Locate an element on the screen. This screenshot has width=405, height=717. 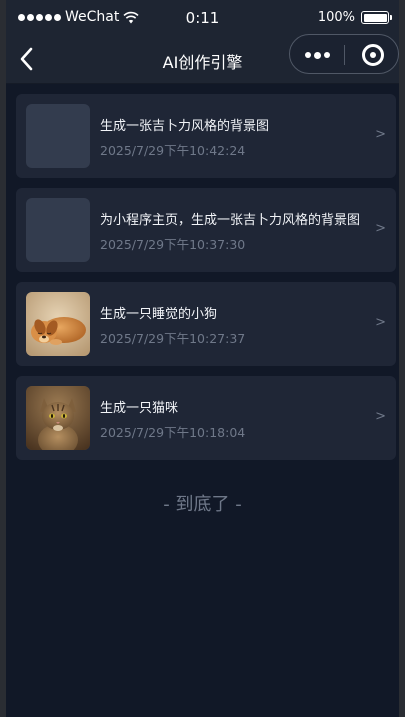
item-timestamp: 2025/7/29下午10:18:04 is located at coordinates (173, 432).